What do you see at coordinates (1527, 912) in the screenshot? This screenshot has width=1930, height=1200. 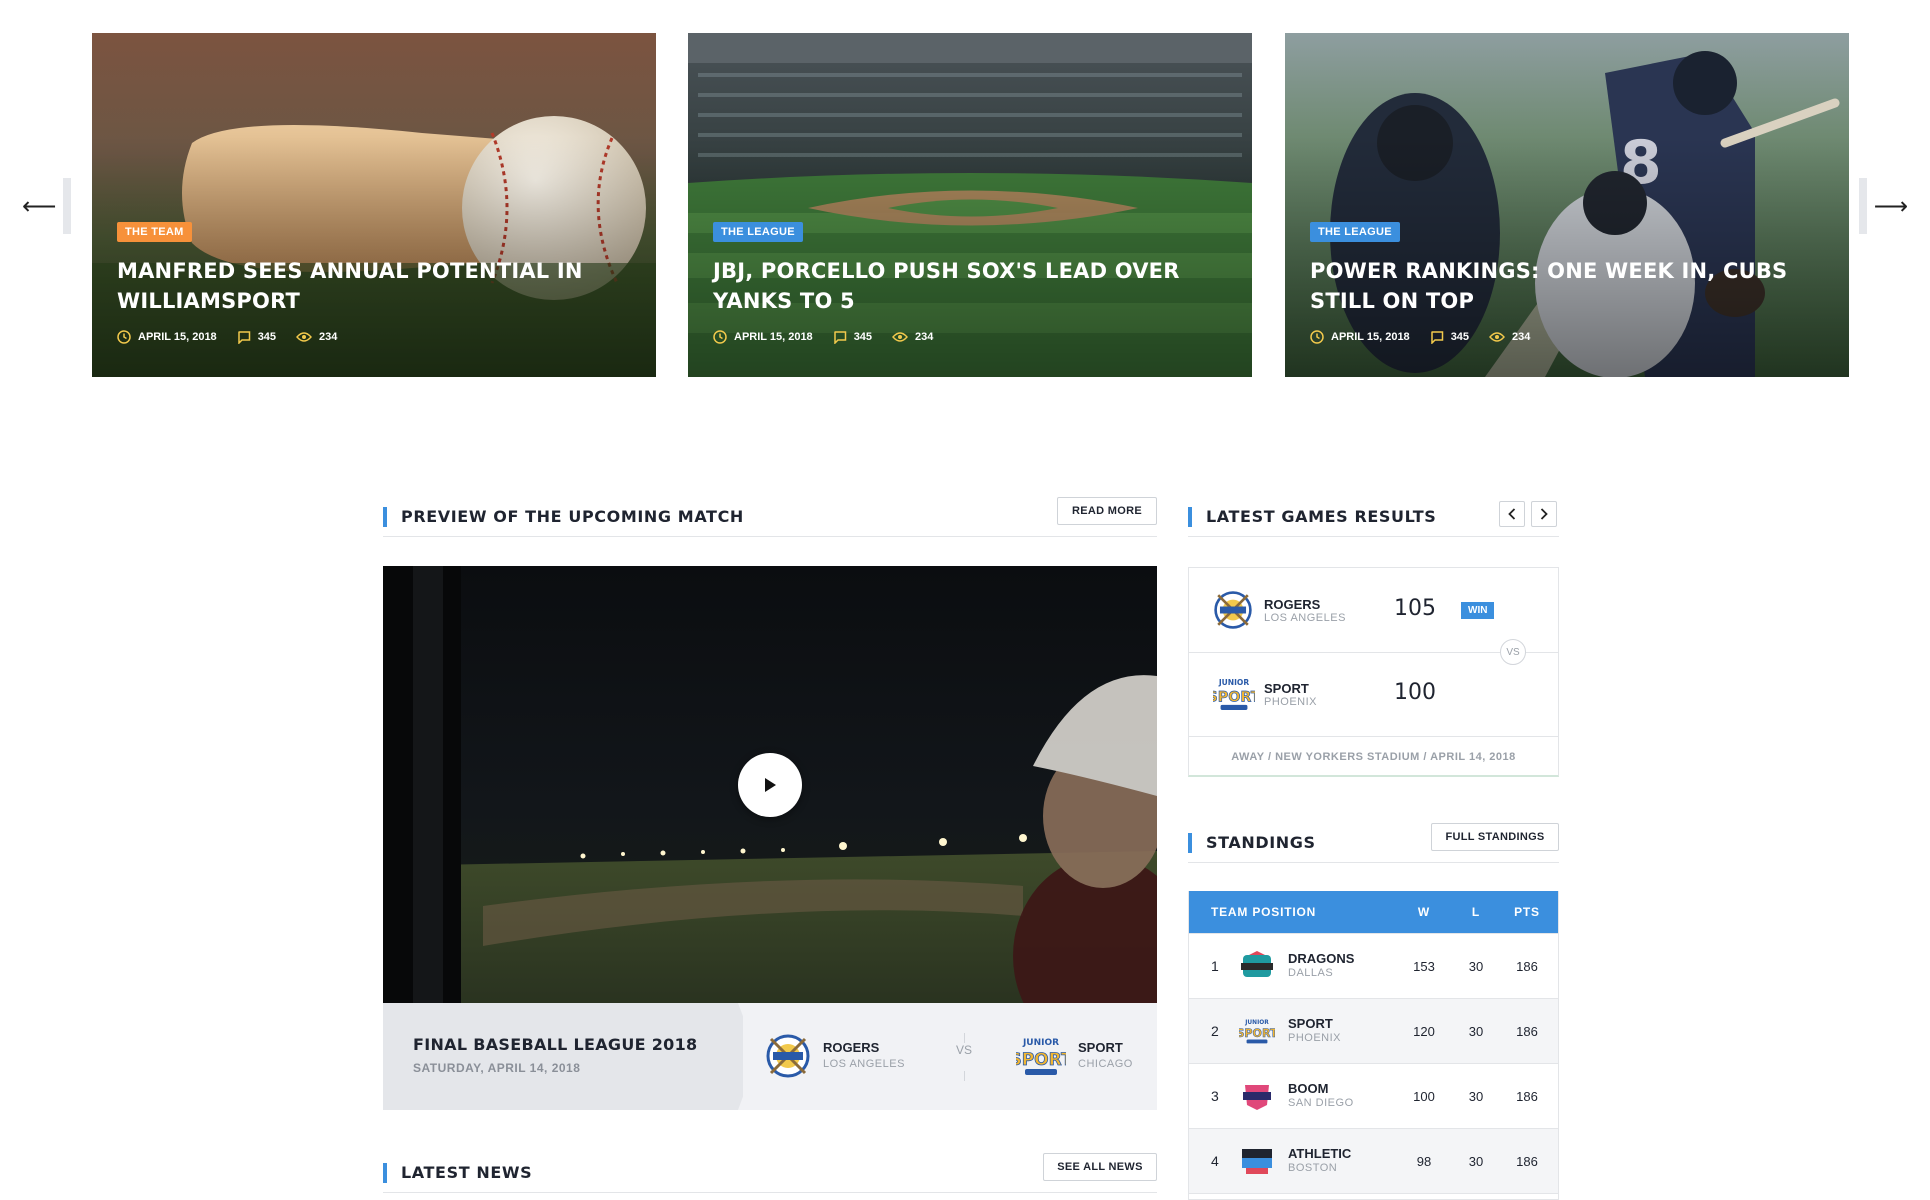 I see `col-pts: PTS` at bounding box center [1527, 912].